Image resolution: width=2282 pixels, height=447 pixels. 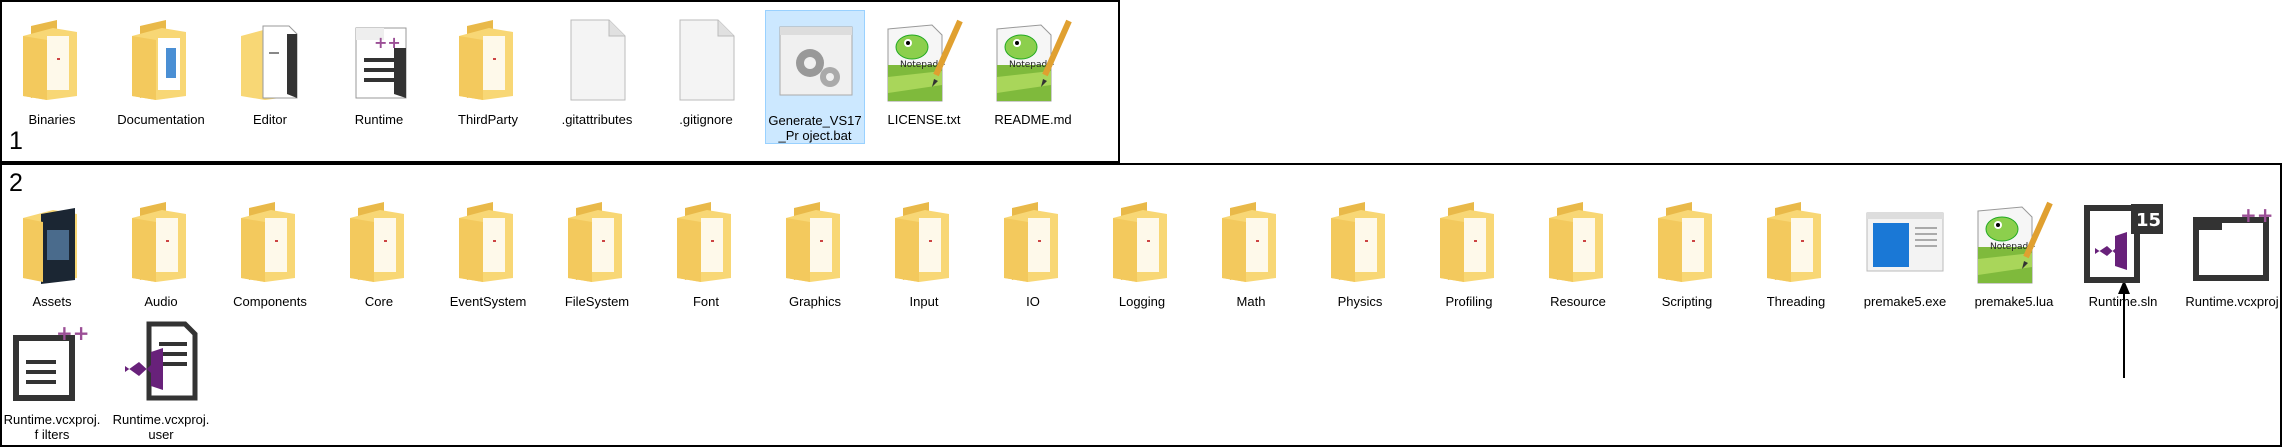 I want to click on file-item-resource: Resource, so click(x=1578, y=250).